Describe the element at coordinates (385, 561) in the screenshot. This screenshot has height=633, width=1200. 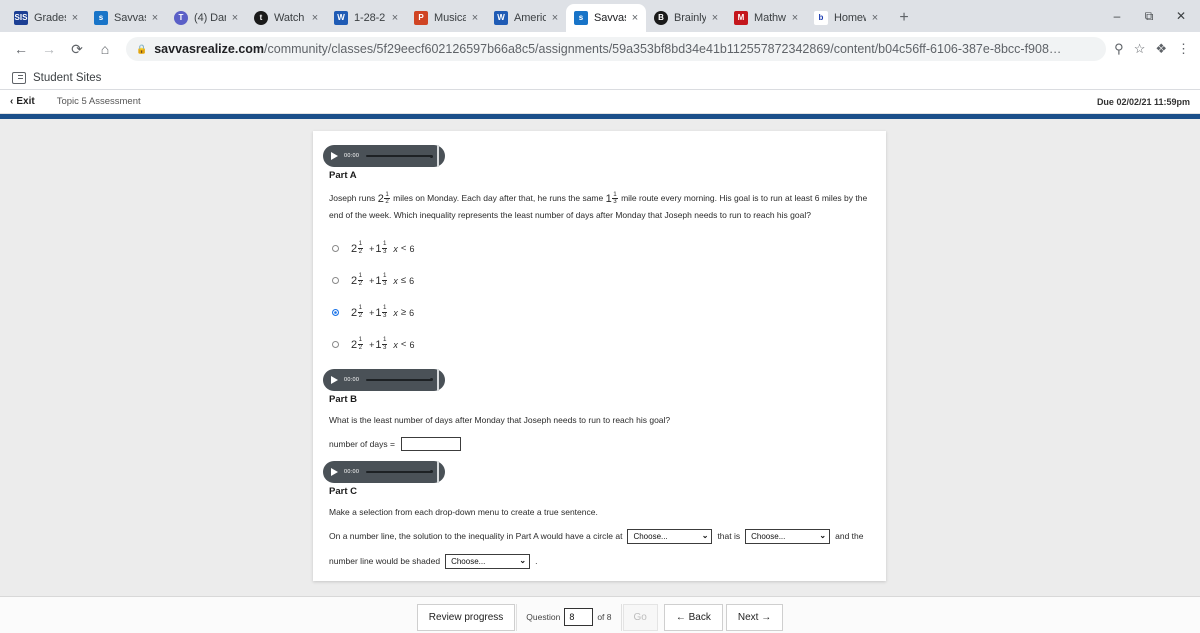
I see `sentence-text-4: number line would be shaded` at that location.